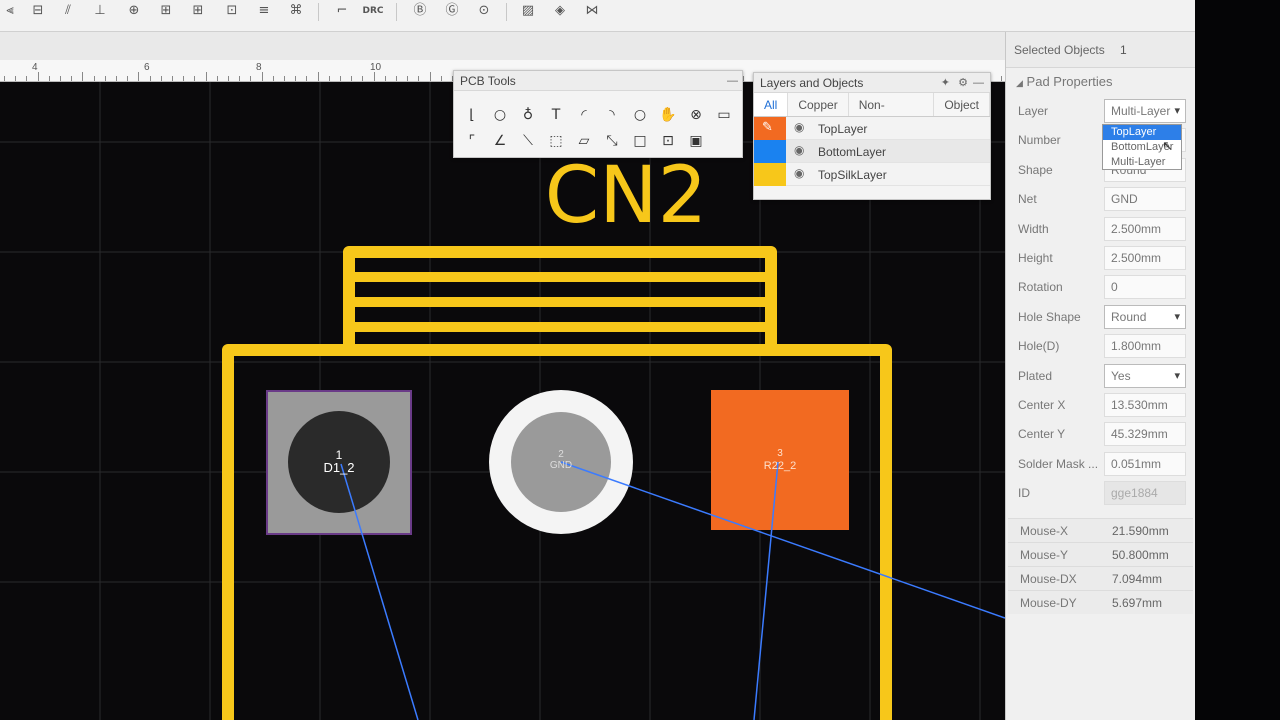 The height and width of the screenshot is (720, 1280). Describe the element at coordinates (528, 12) in the screenshot. I see `image-icon: ▨` at that location.